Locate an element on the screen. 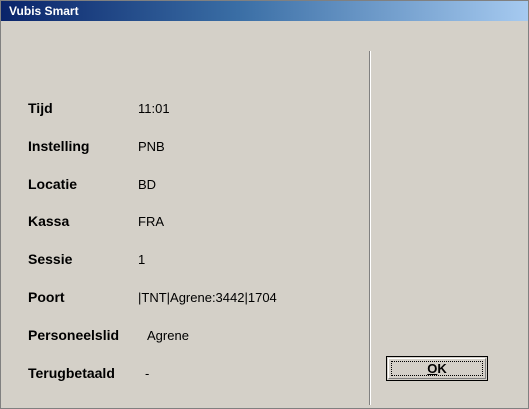  field-value-personeelslid: Agrene is located at coordinates (168, 335).